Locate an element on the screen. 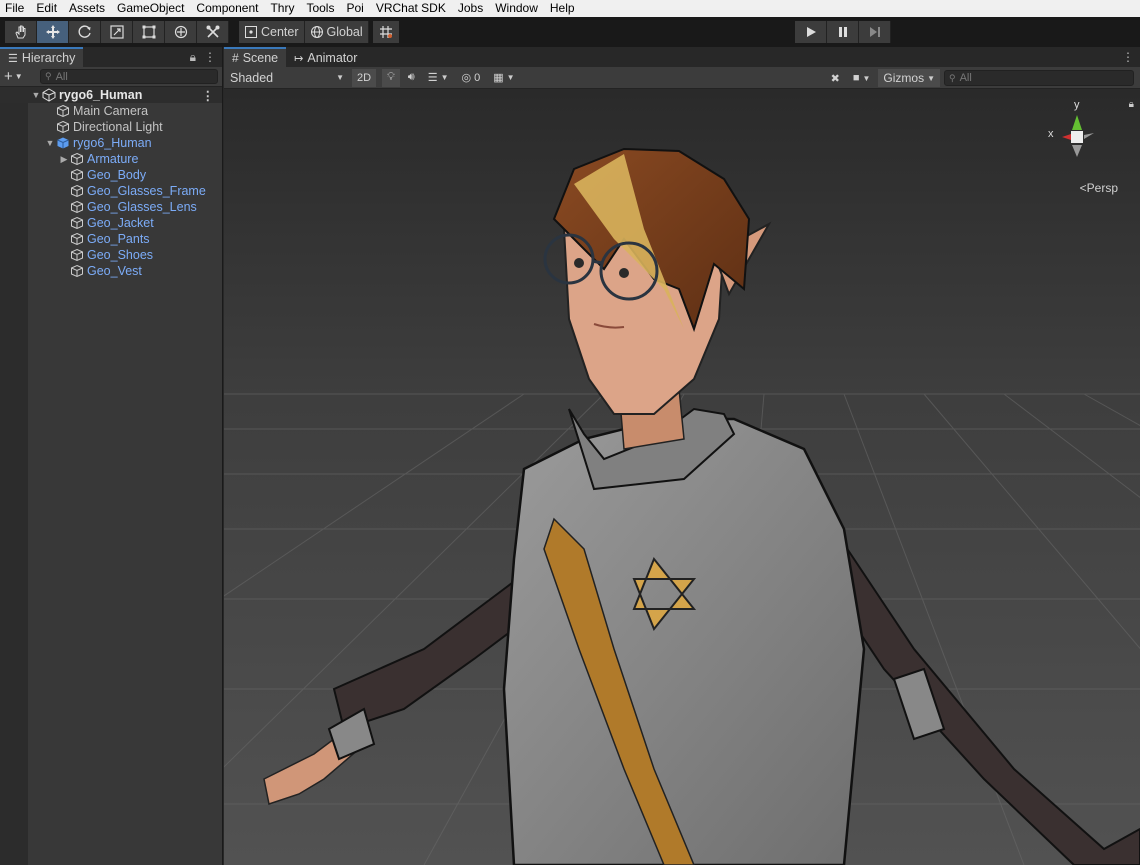 This screenshot has width=1140, height=865. effects-dropdown: ☰ ▼ is located at coordinates (438, 78).